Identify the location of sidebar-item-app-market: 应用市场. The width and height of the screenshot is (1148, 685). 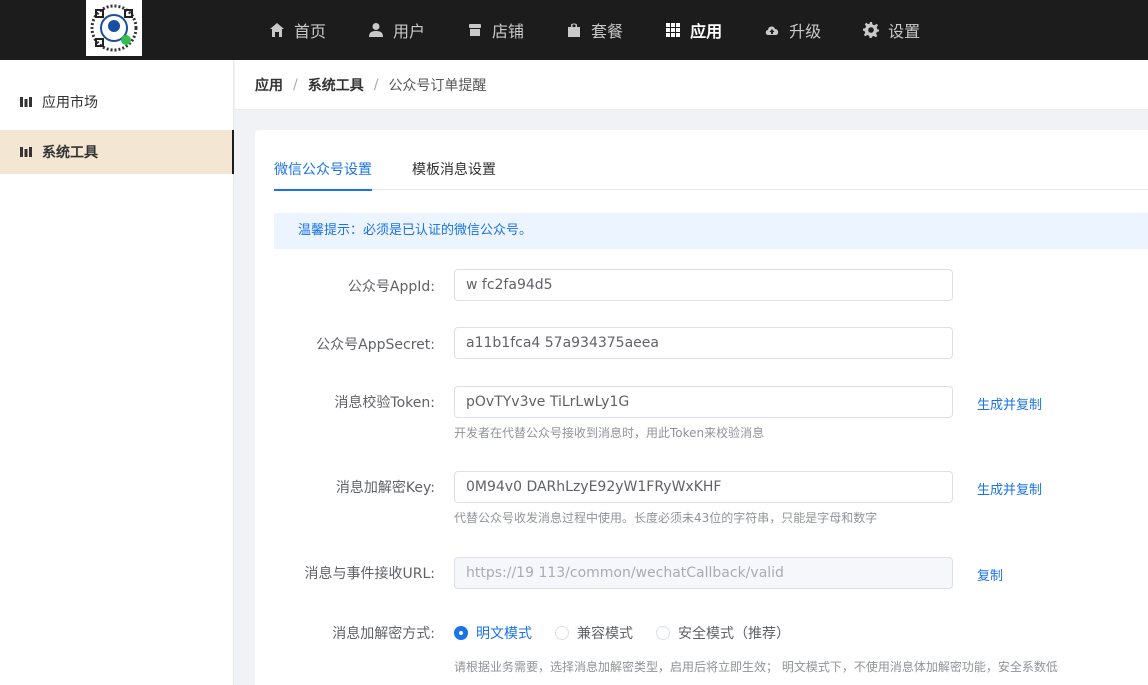
(117, 102).